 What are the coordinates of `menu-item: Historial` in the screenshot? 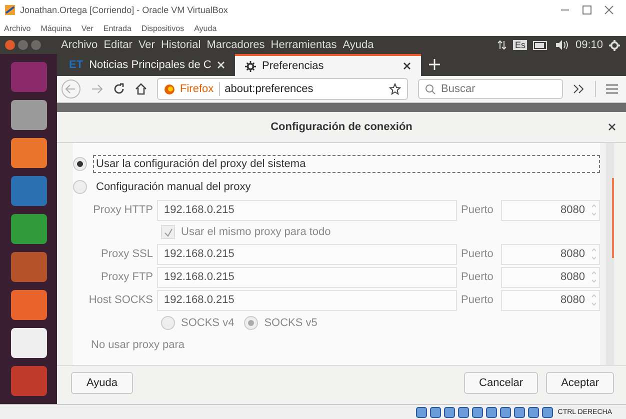 It's located at (180, 45).